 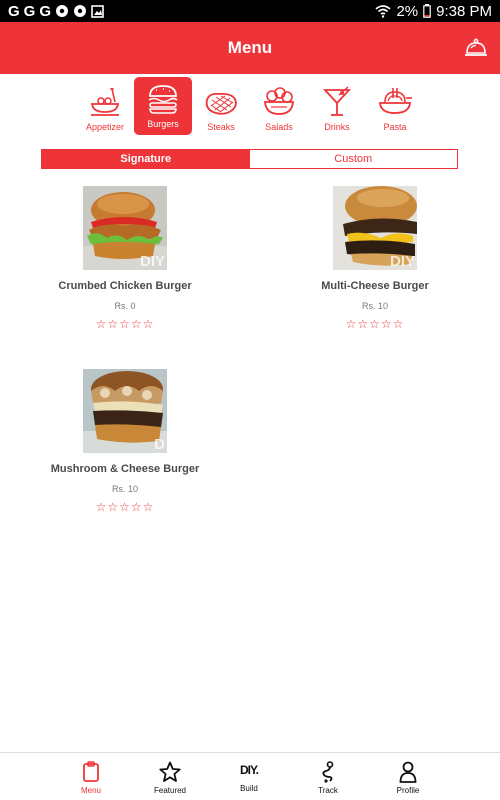 I want to click on tab-signature: Signature, so click(x=146, y=159).